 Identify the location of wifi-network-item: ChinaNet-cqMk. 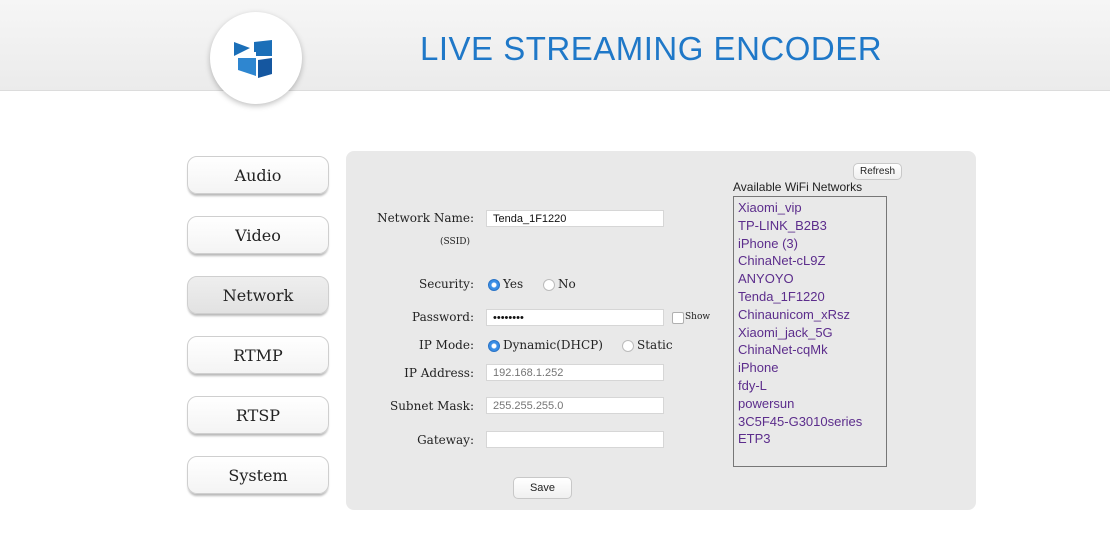
(810, 350).